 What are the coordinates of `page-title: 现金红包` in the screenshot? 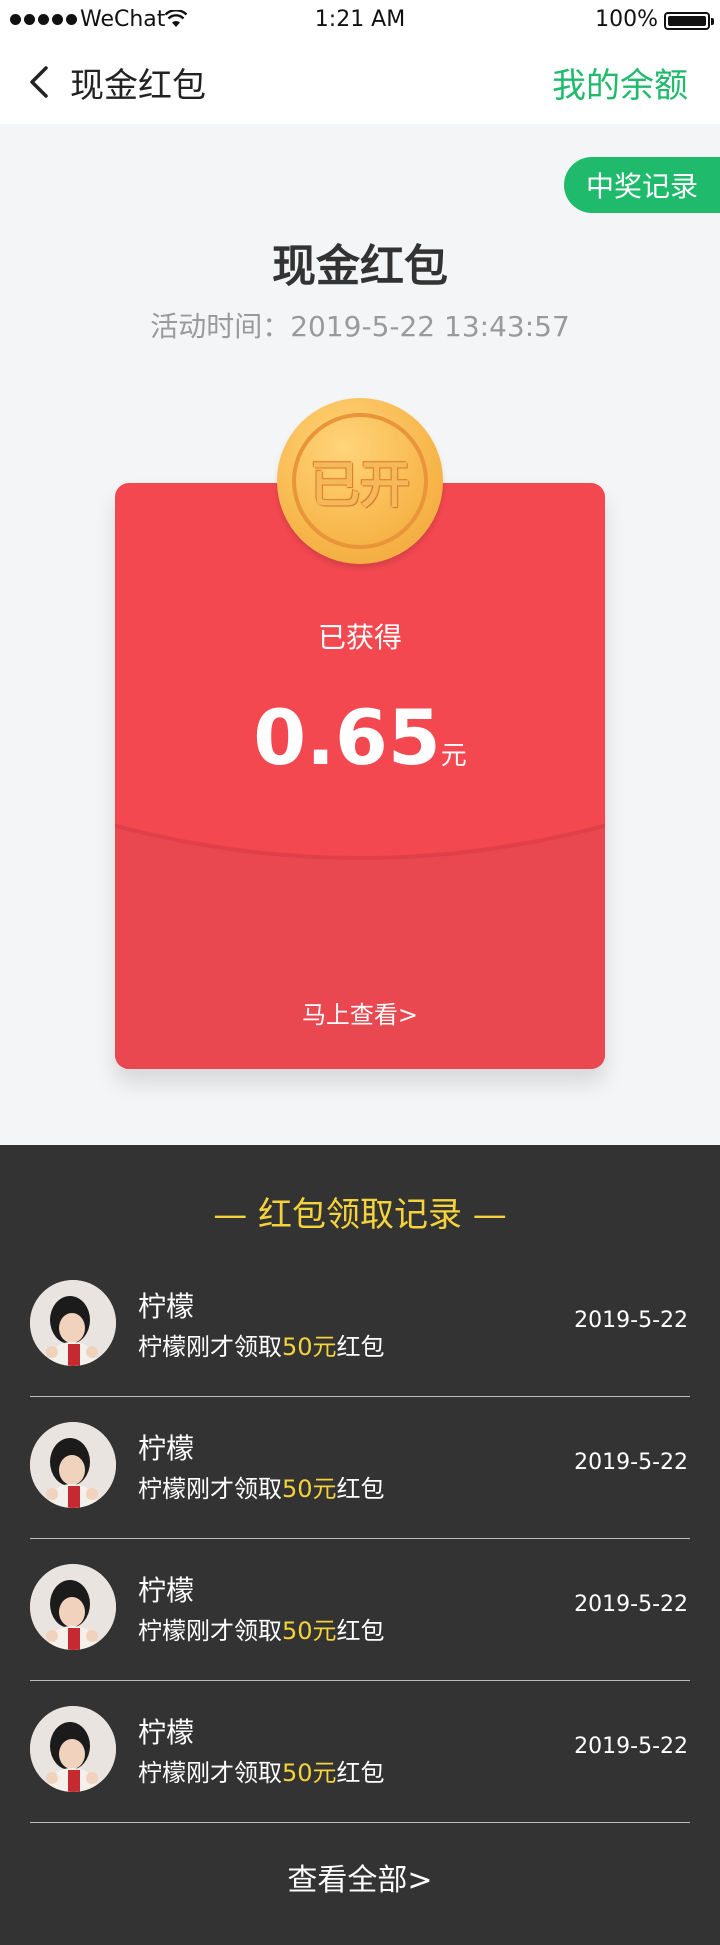 It's located at (360, 266).